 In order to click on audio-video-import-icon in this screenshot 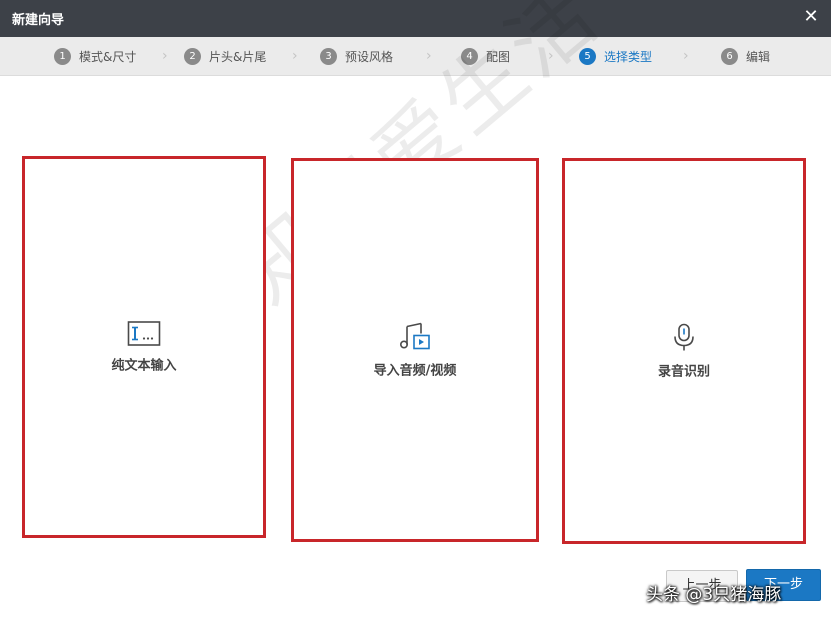, I will do `click(414, 336)`.